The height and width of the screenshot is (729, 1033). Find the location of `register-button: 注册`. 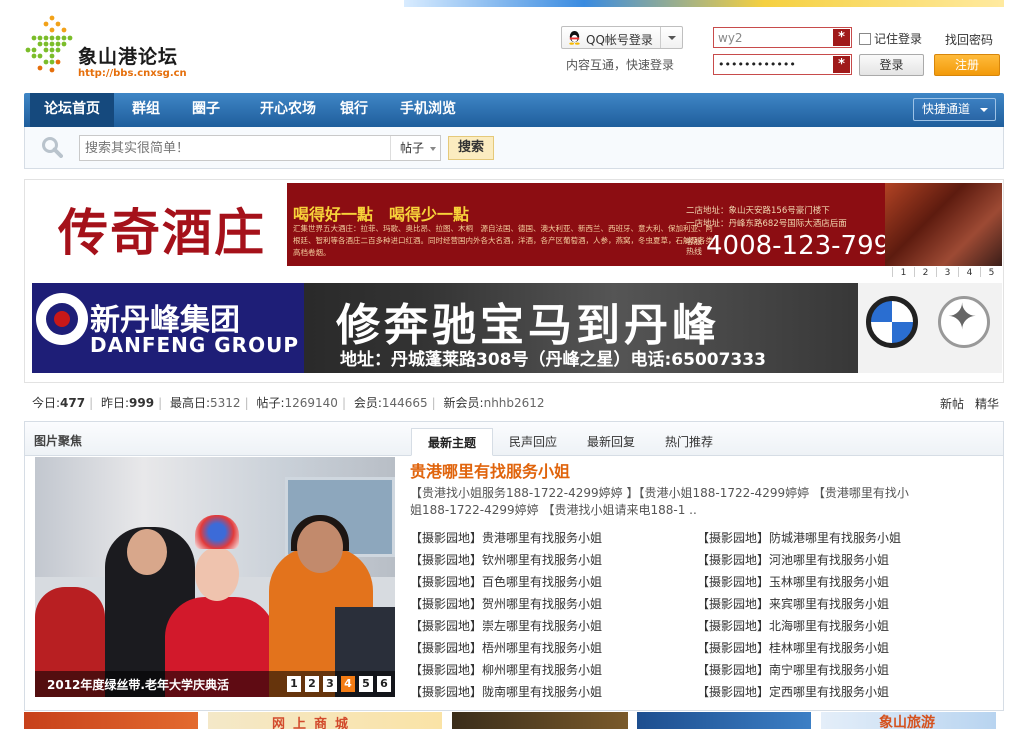

register-button: 注册 is located at coordinates (967, 65).